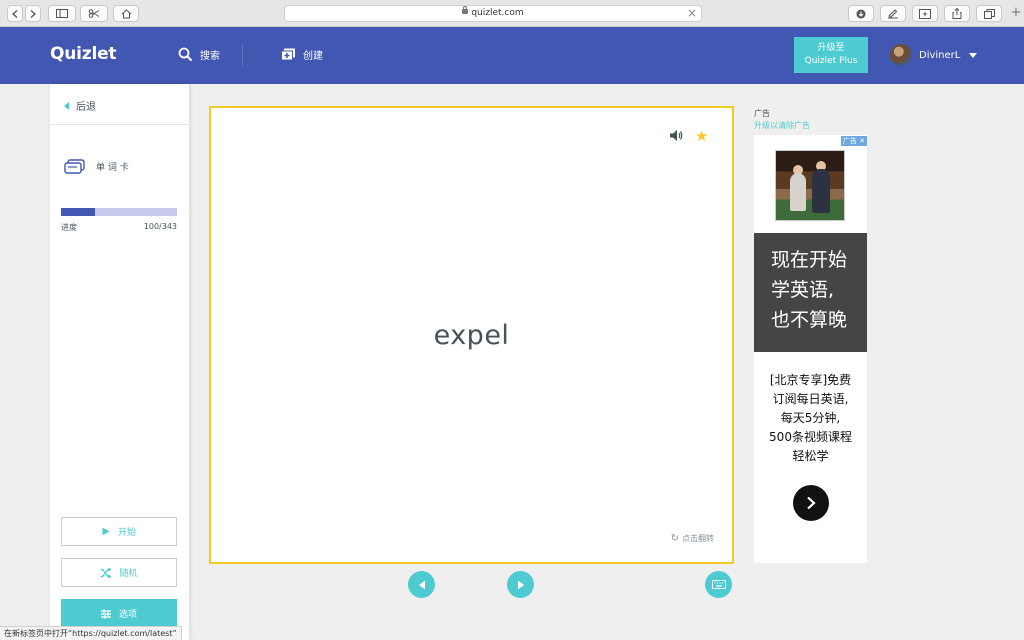  Describe the element at coordinates (86, 107) in the screenshot. I see `back-label: 后退` at that location.